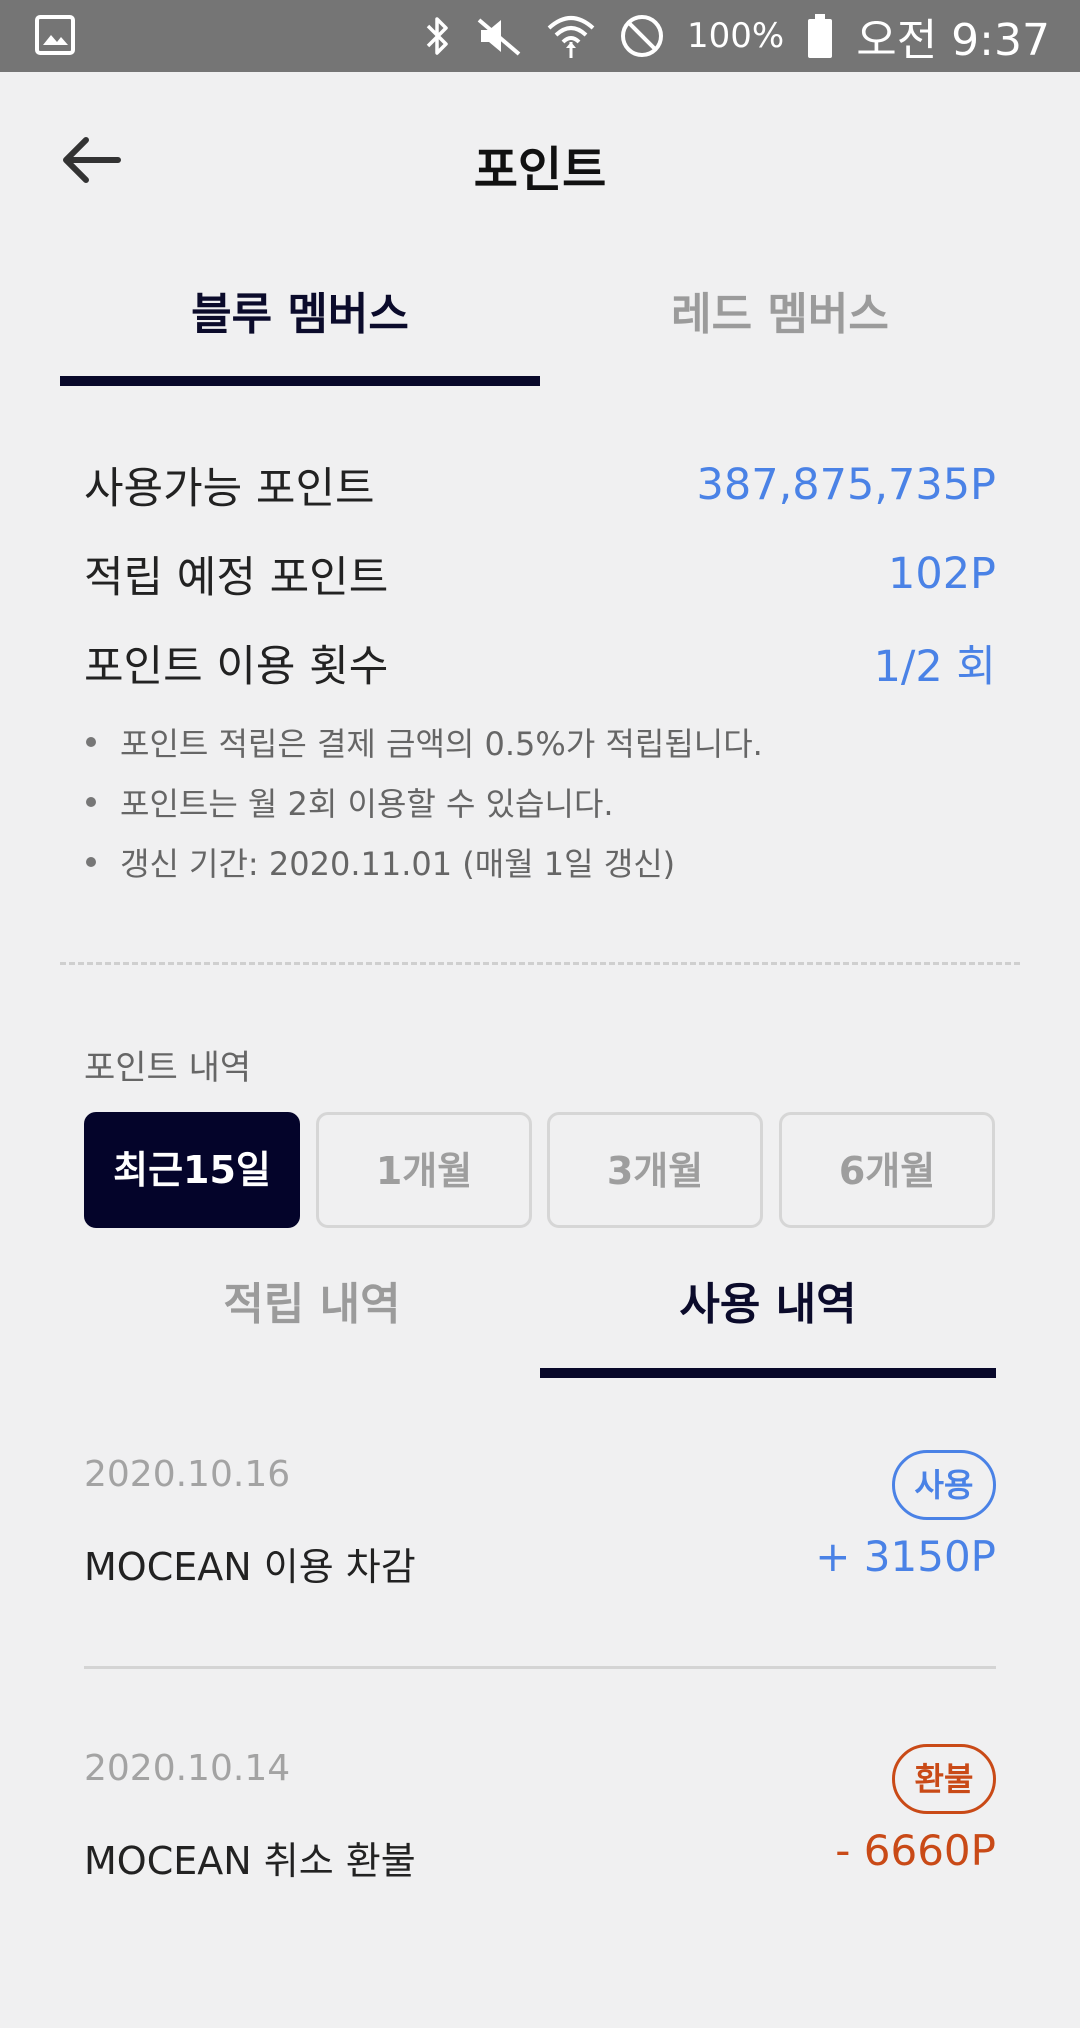  Describe the element at coordinates (438, 36) in the screenshot. I see `bluetooth-icon` at that location.